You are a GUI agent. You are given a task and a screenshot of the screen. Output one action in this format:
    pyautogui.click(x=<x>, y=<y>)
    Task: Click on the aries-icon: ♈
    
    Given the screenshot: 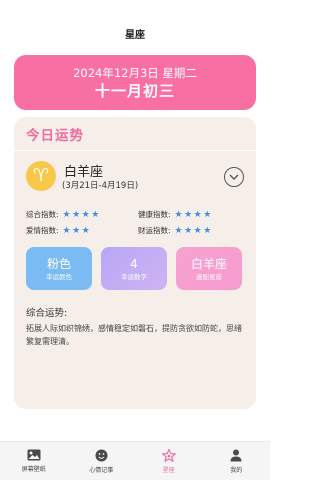 What is the action you would take?
    pyautogui.click(x=41, y=176)
    